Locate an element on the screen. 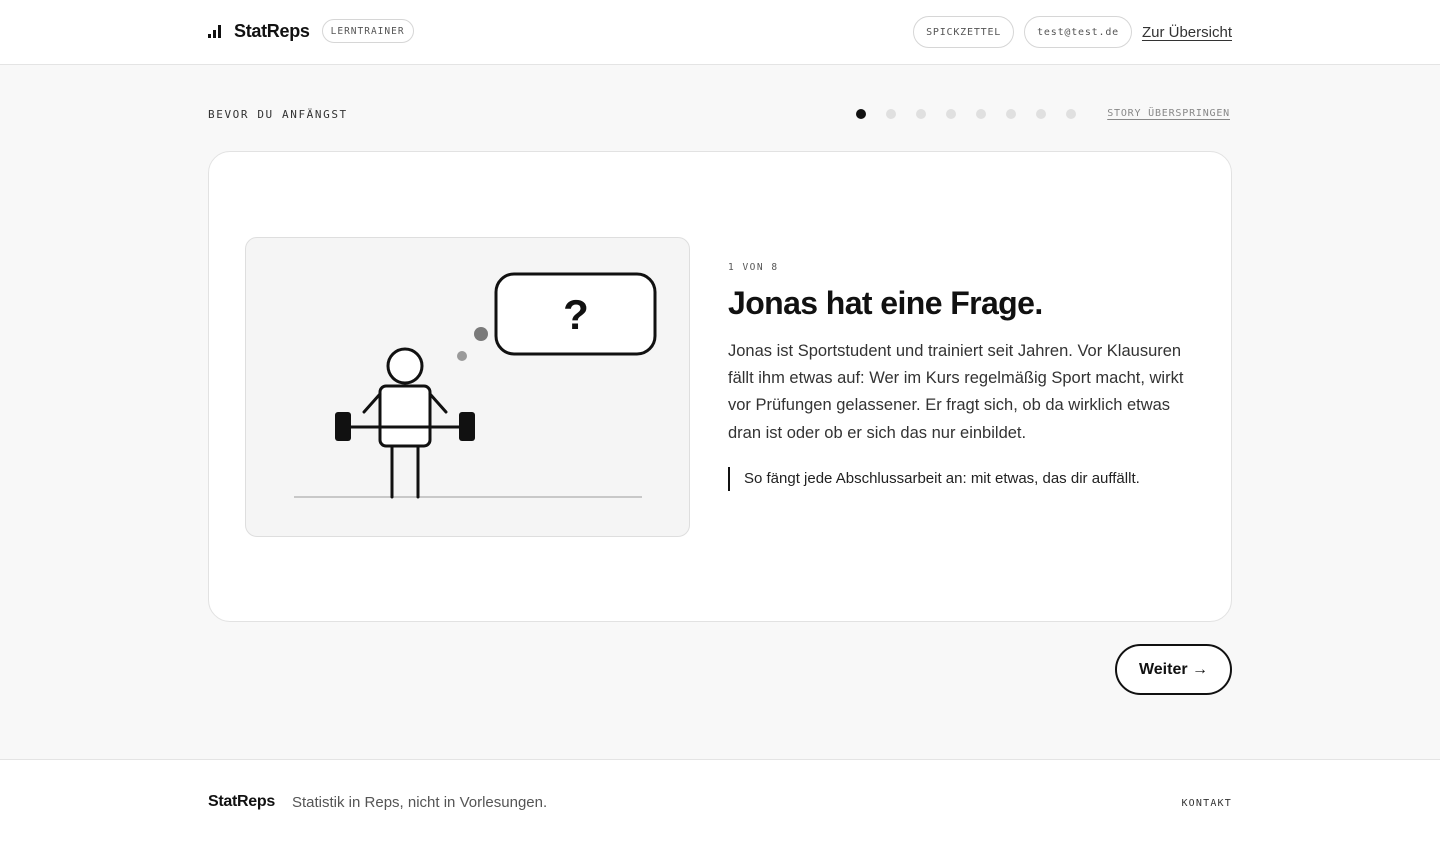 This screenshot has width=1440, height=864. header-actions: SPICKZETTEL test@test.de Zur Übersicht is located at coordinates (1072, 32).